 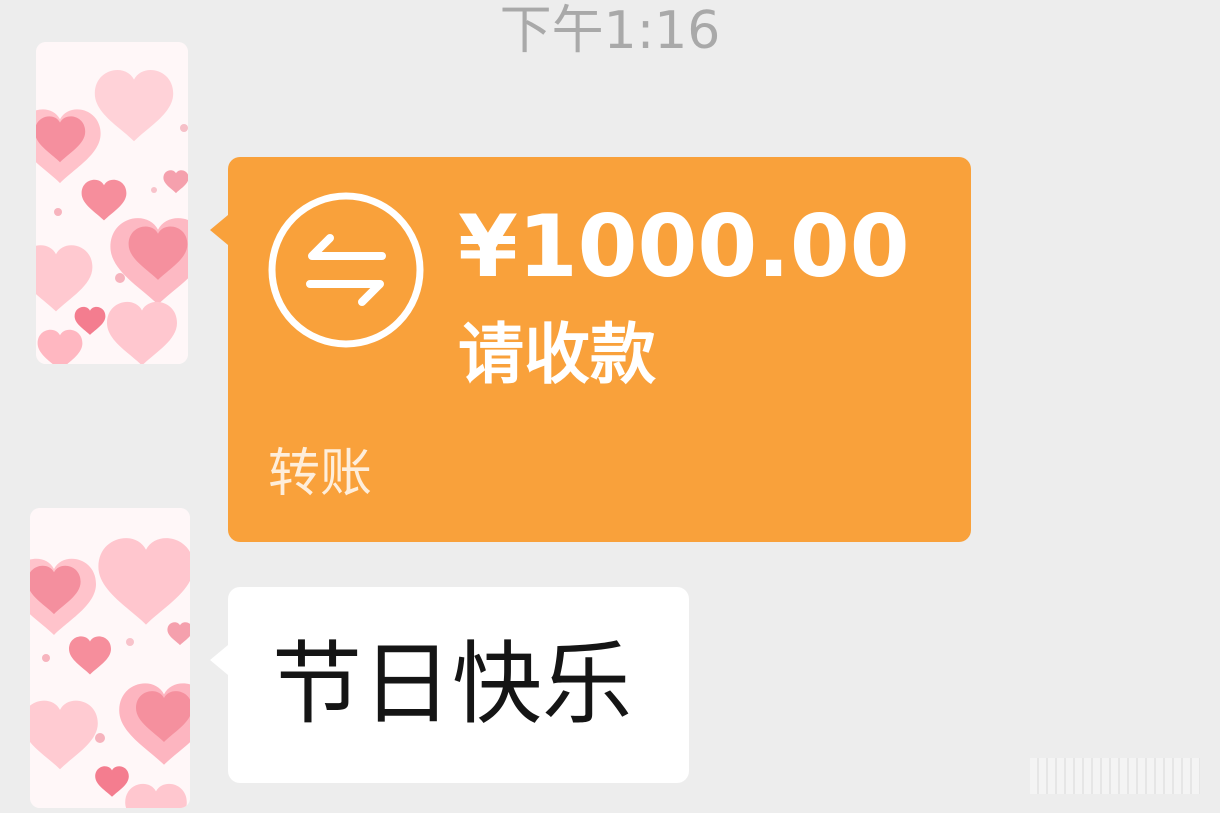 I want to click on message-text: 节日快乐, so click(x=452, y=684).